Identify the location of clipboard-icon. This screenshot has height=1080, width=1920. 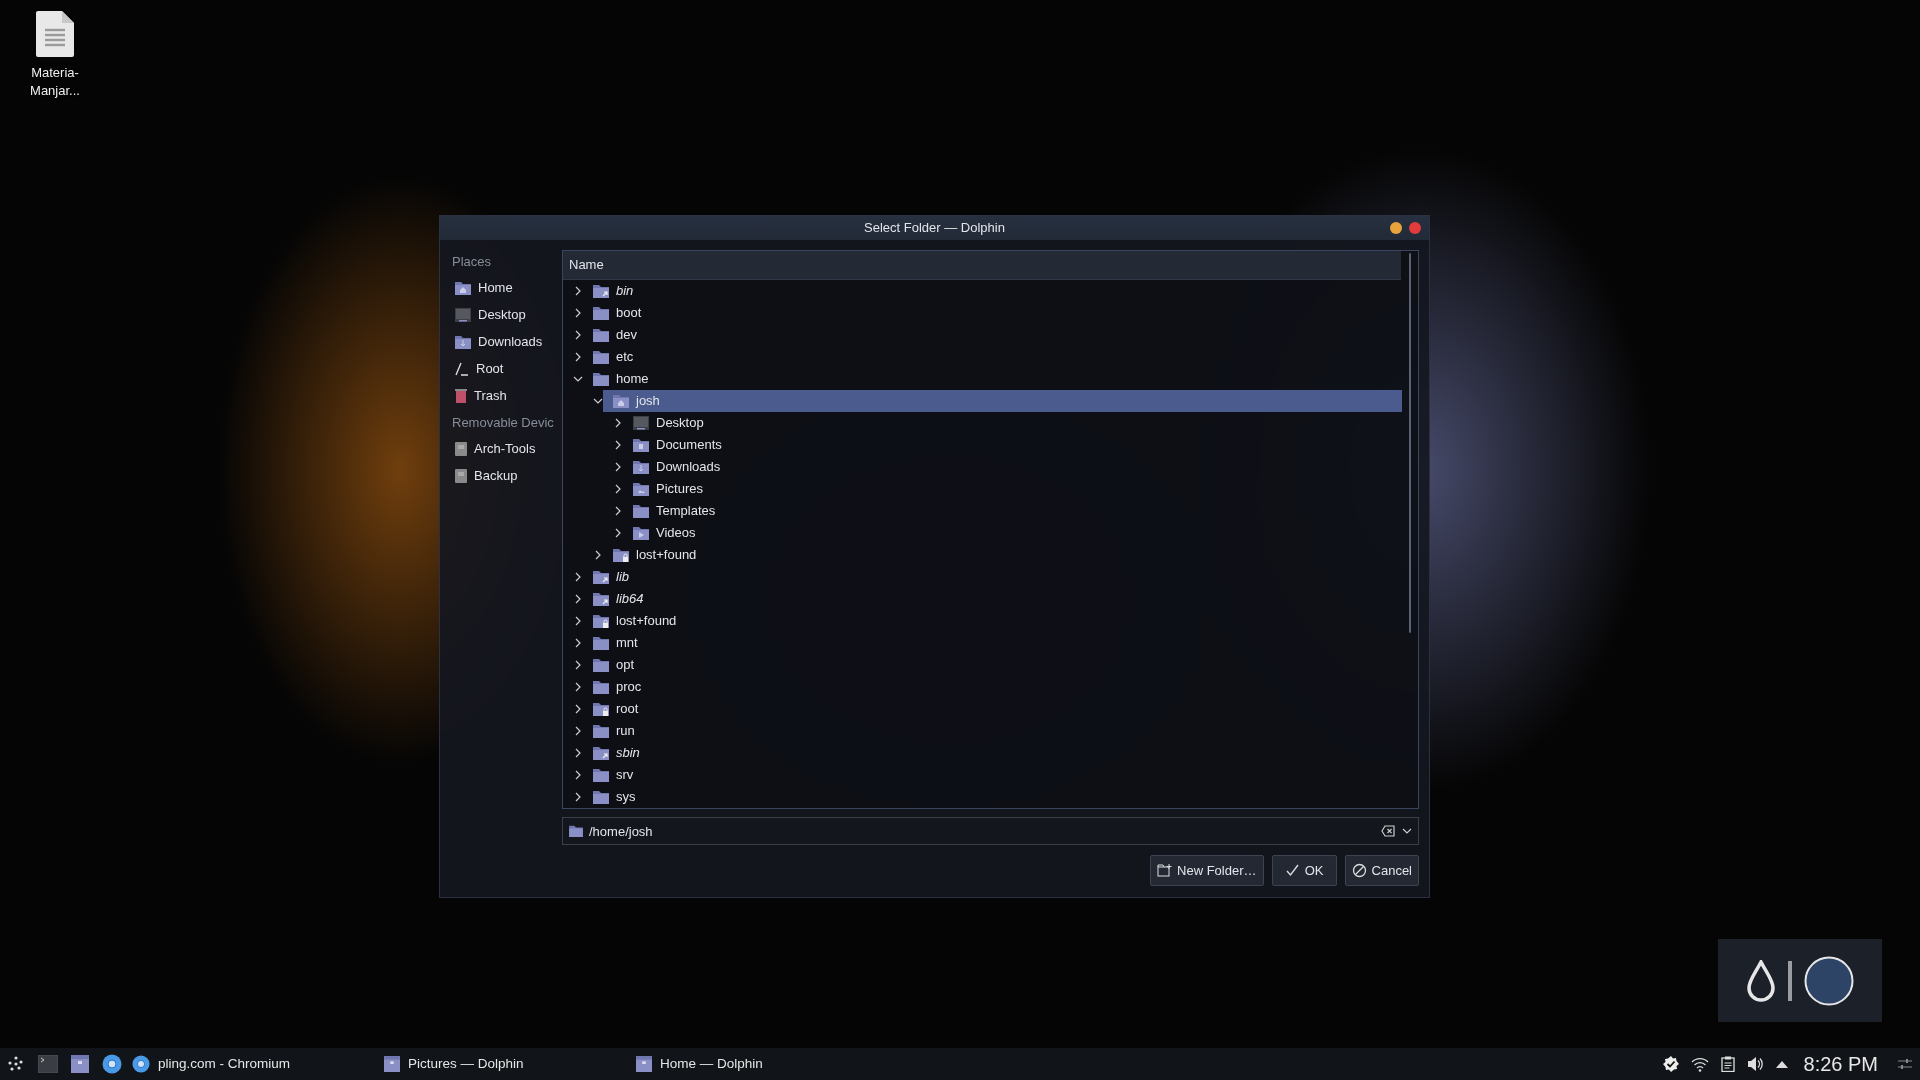
(1727, 1064).